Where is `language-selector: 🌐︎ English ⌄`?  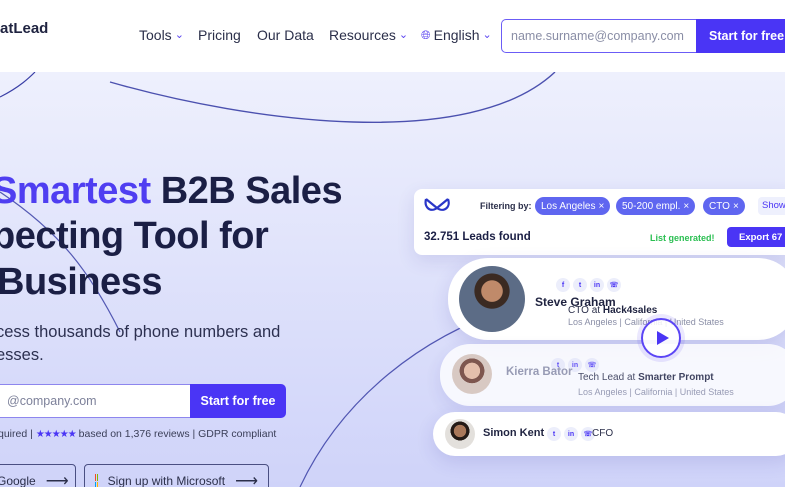
language-selector: 🌐︎ English ⌄ is located at coordinates (456, 35).